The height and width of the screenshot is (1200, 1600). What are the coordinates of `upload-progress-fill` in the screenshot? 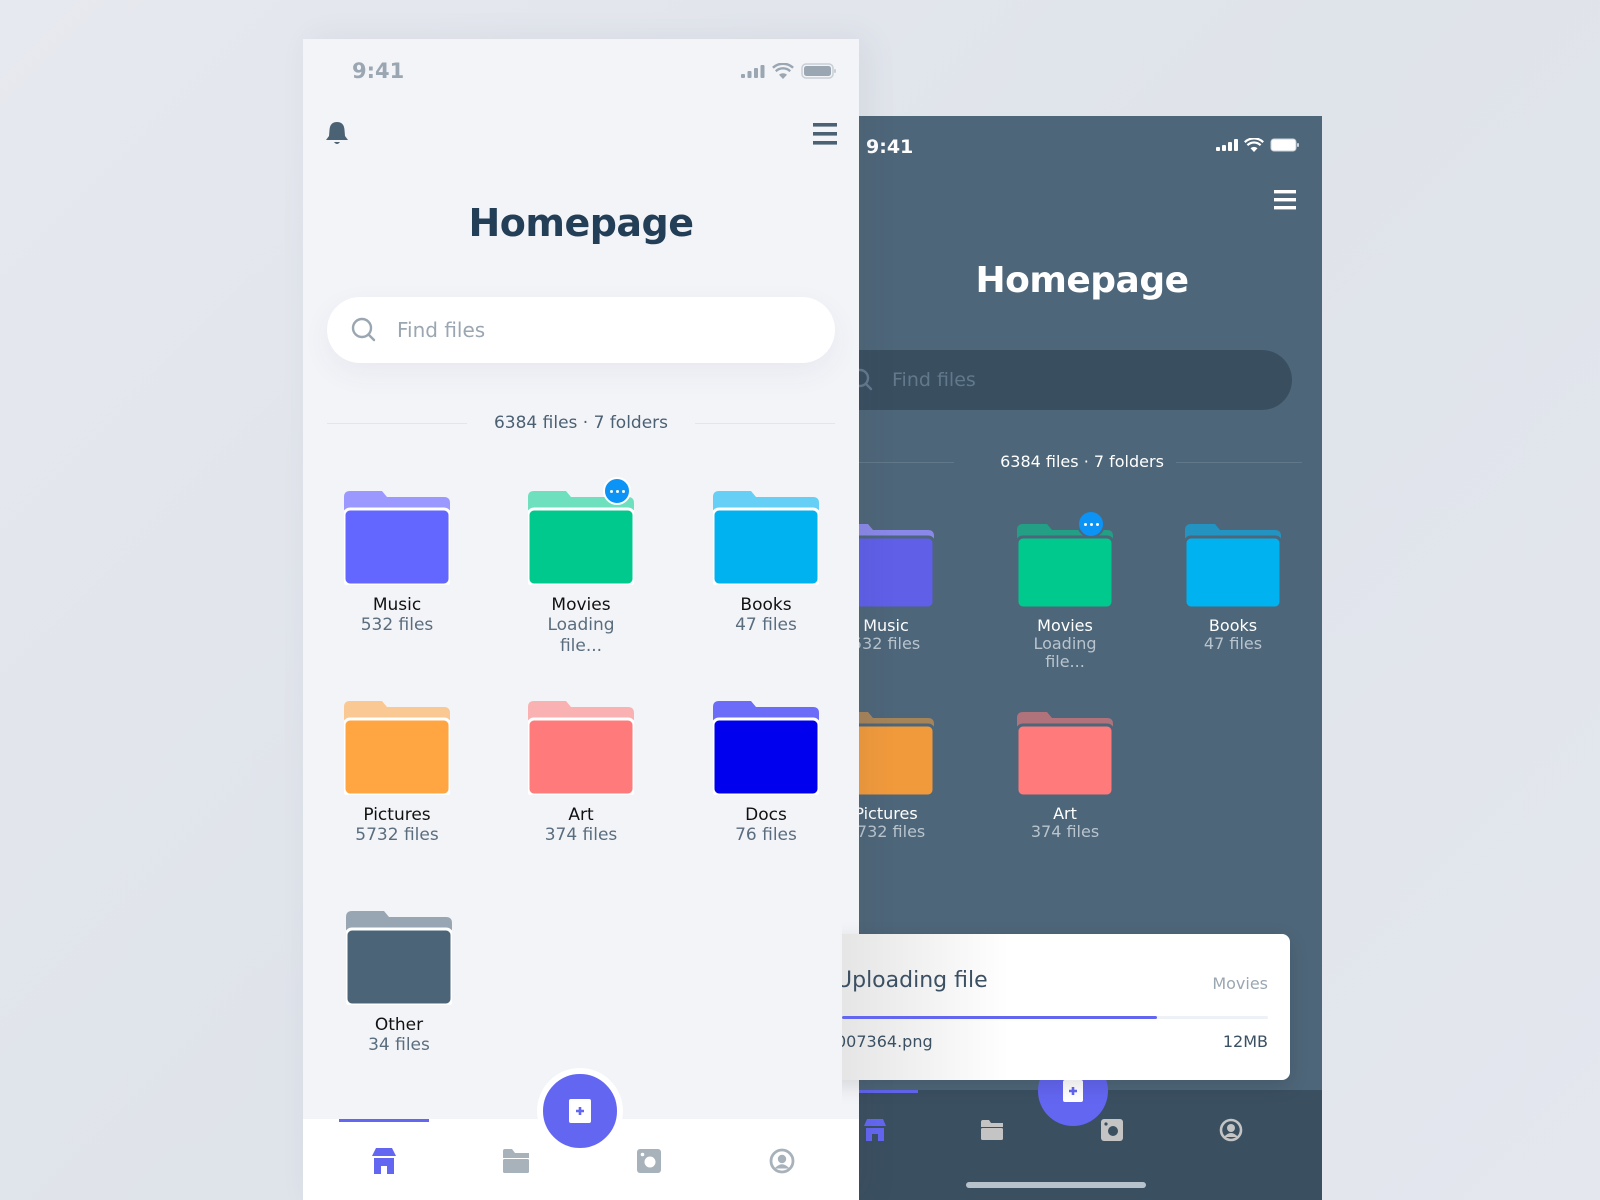 It's located at (1000, 1017).